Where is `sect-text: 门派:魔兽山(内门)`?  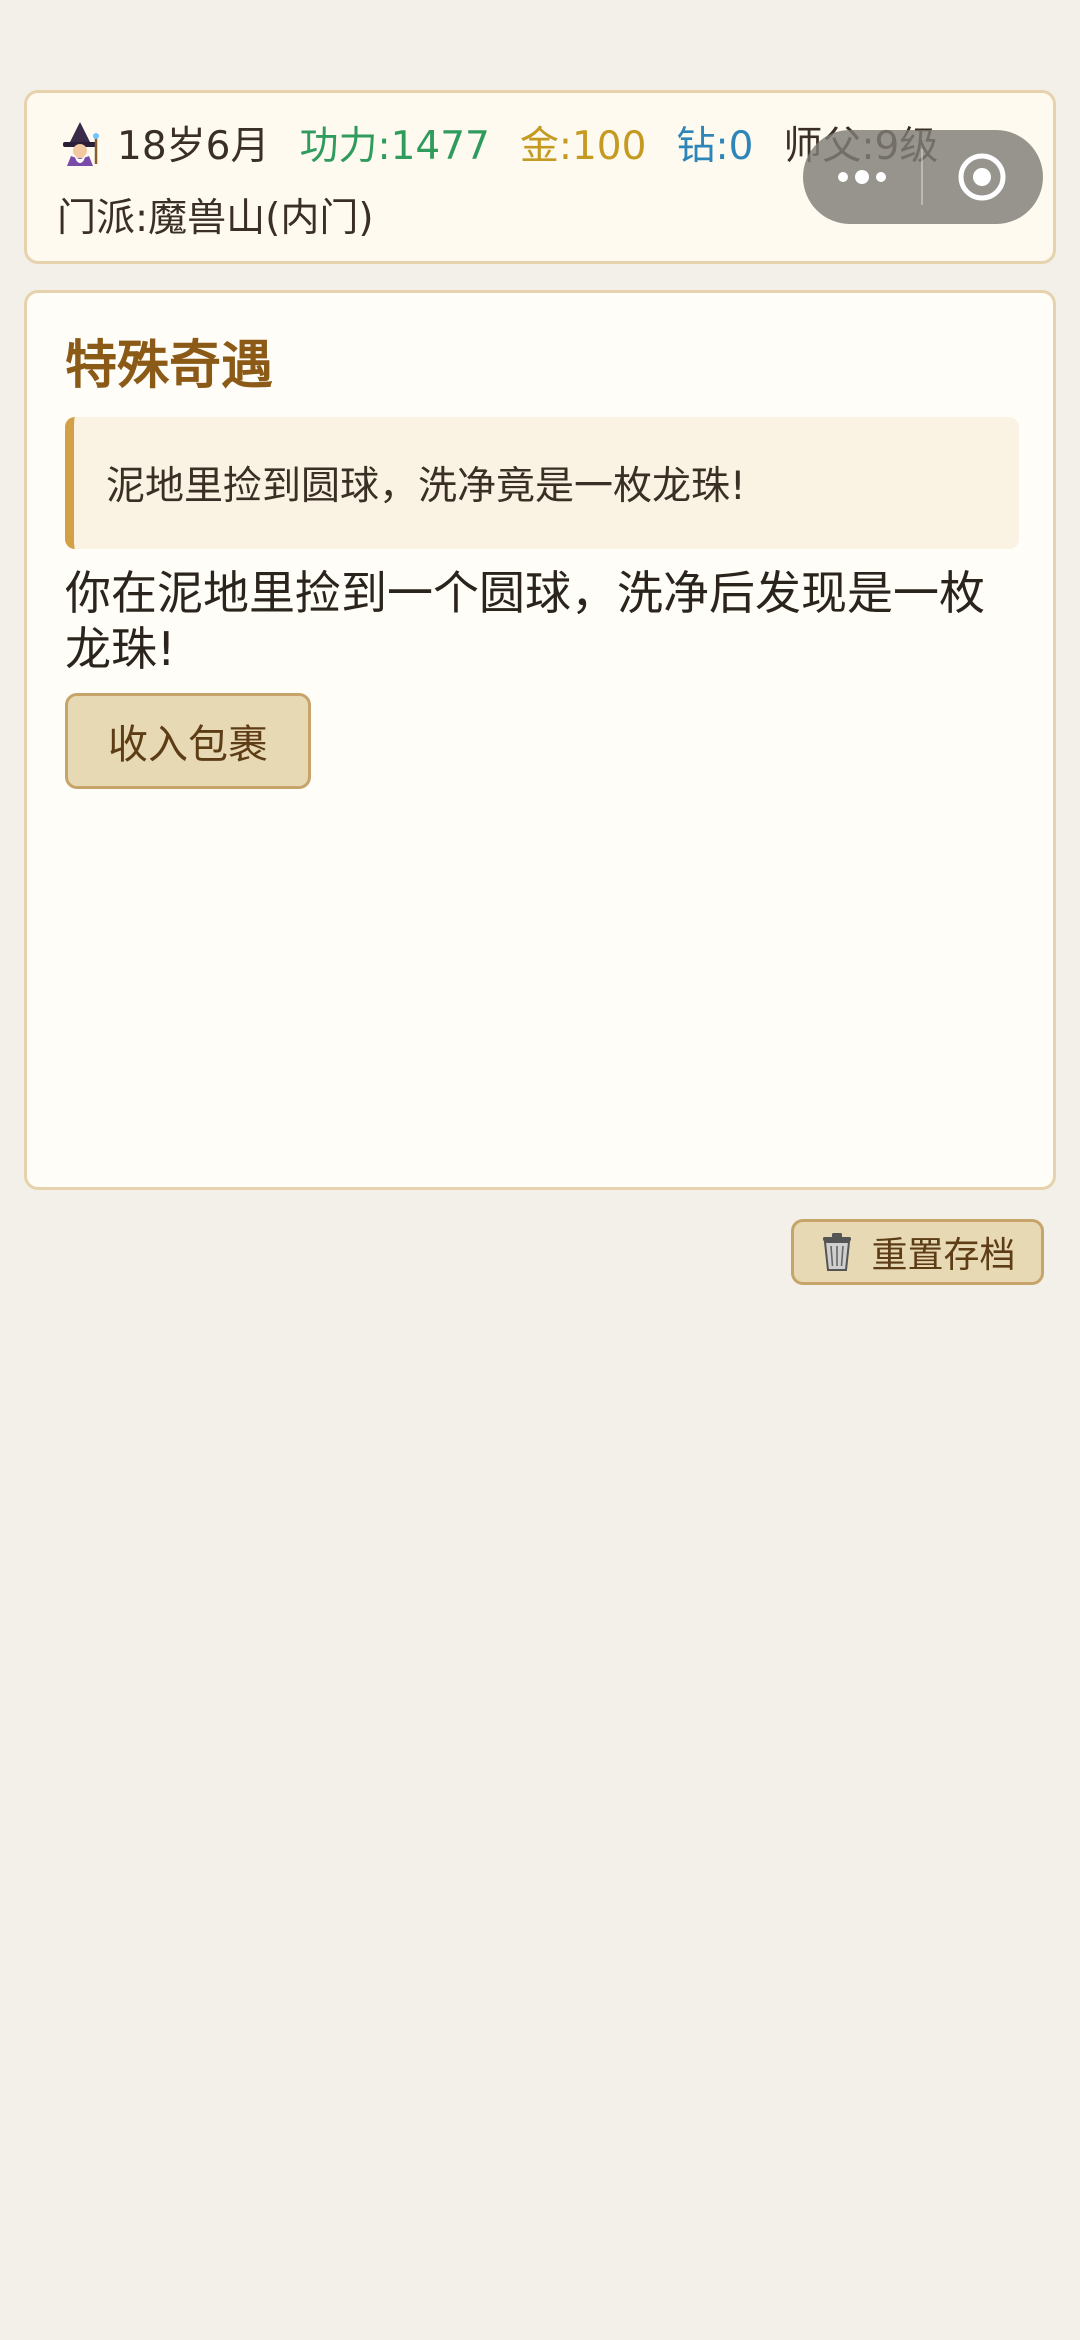 sect-text: 门派:魔兽山(内门) is located at coordinates (215, 218).